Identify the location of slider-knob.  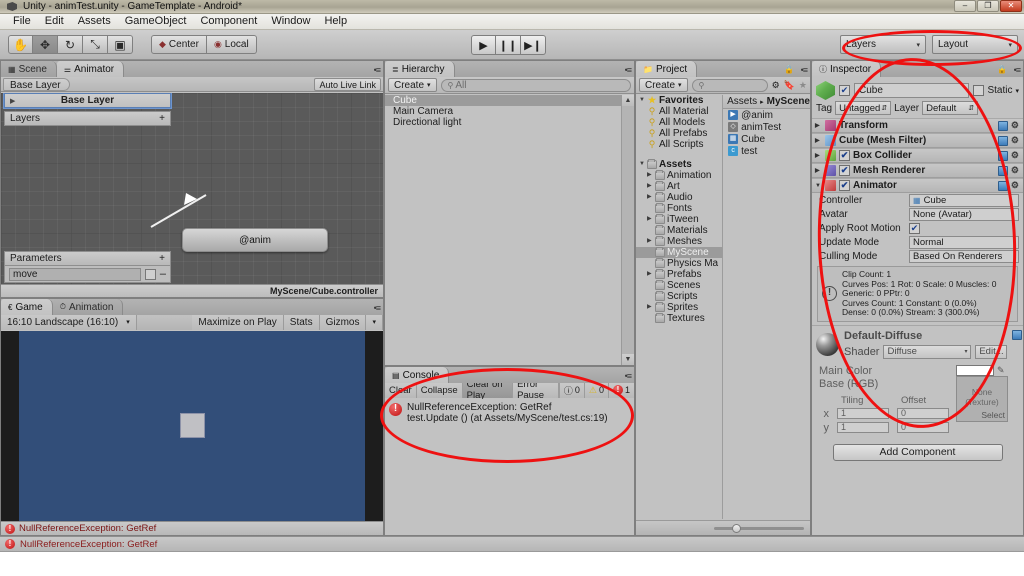
(736, 528).